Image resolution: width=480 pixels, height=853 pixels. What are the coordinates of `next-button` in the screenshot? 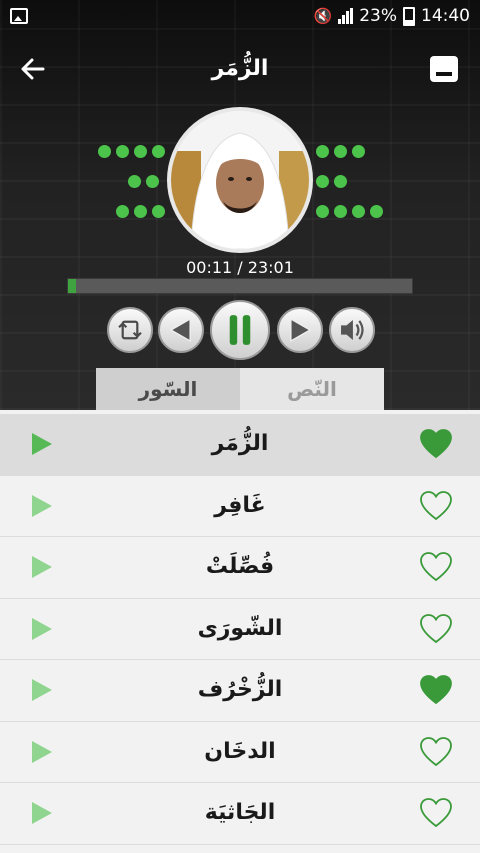 It's located at (300, 330).